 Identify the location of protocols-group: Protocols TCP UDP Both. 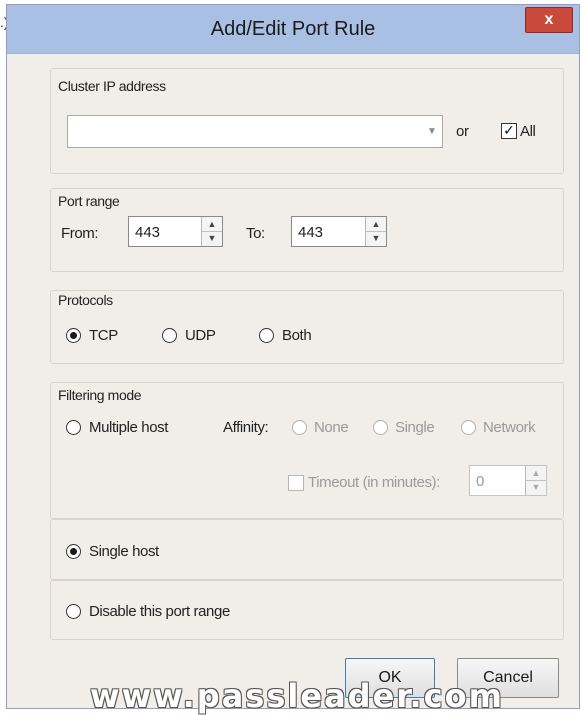
(307, 327).